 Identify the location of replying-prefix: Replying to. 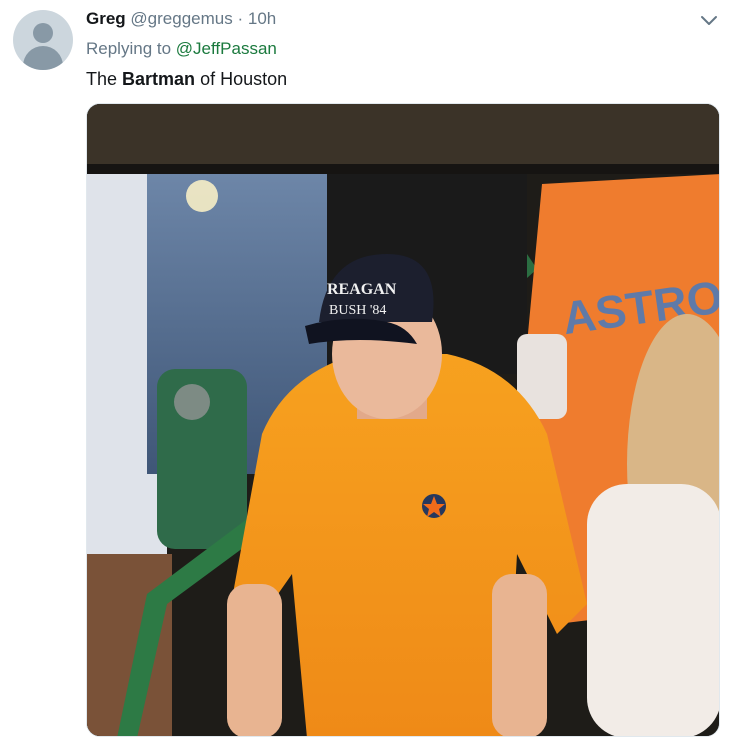
(129, 48).